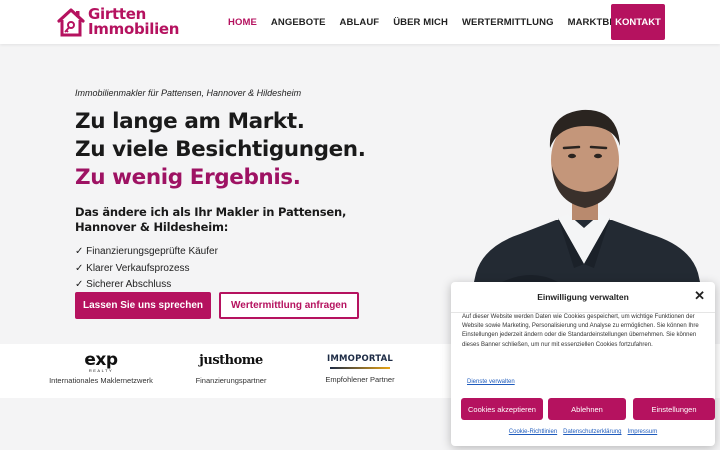  I want to click on brand-logo: Girtten Immobilien, so click(117, 22).